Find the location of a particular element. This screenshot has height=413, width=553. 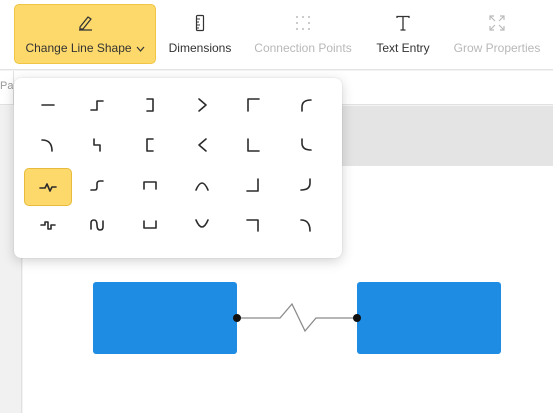

text-entry-button: Text Entry is located at coordinates (403, 34).